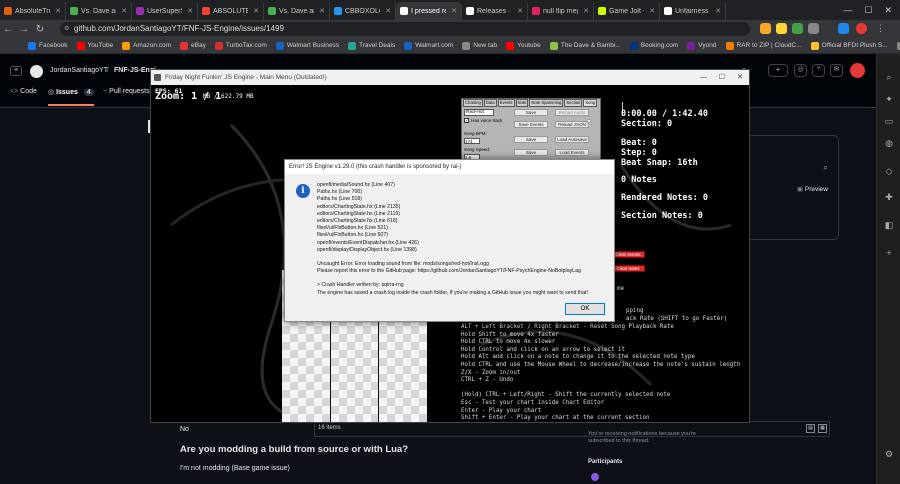  I want to click on bookmark-item: Travel Deals, so click(371, 45).